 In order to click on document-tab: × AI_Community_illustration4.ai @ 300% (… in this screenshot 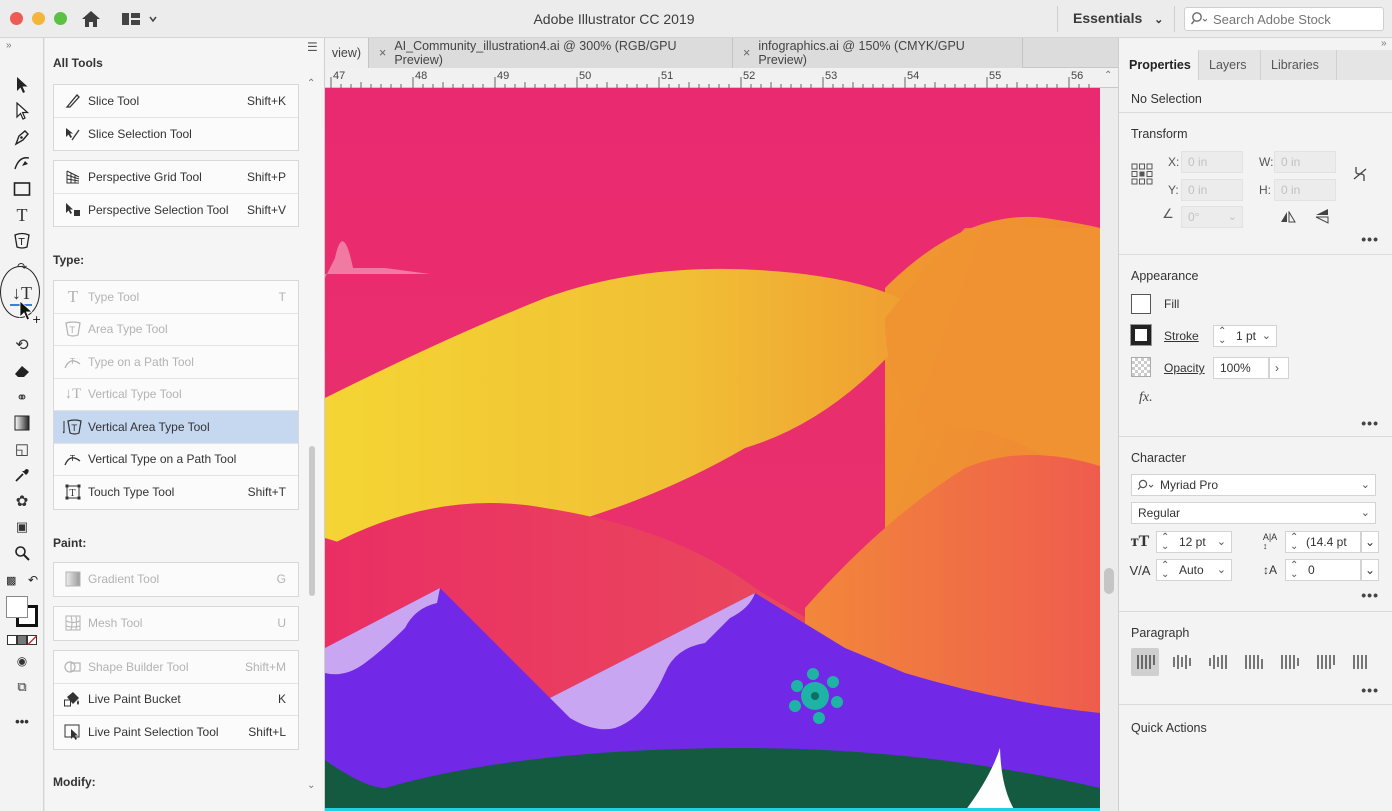, I will do `click(551, 53)`.